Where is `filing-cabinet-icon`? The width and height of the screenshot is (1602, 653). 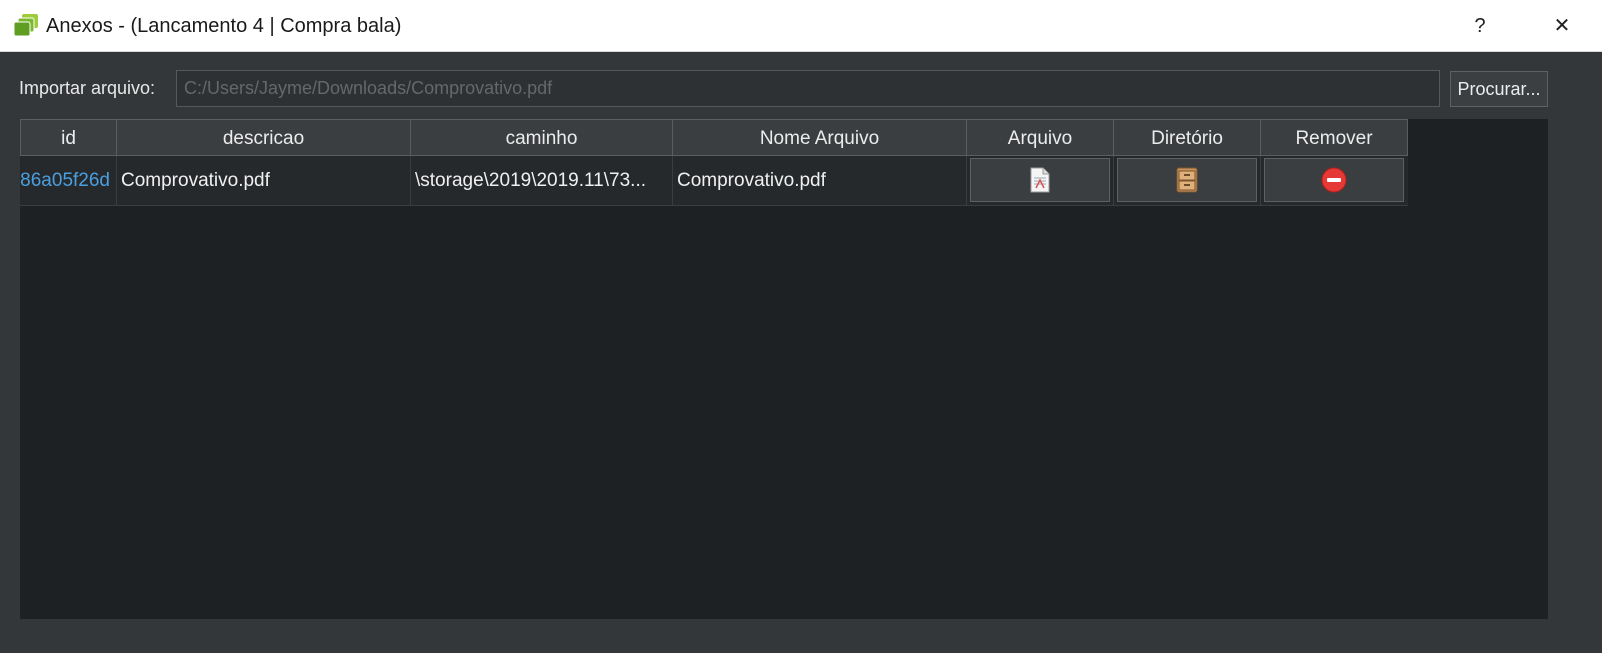 filing-cabinet-icon is located at coordinates (1187, 180).